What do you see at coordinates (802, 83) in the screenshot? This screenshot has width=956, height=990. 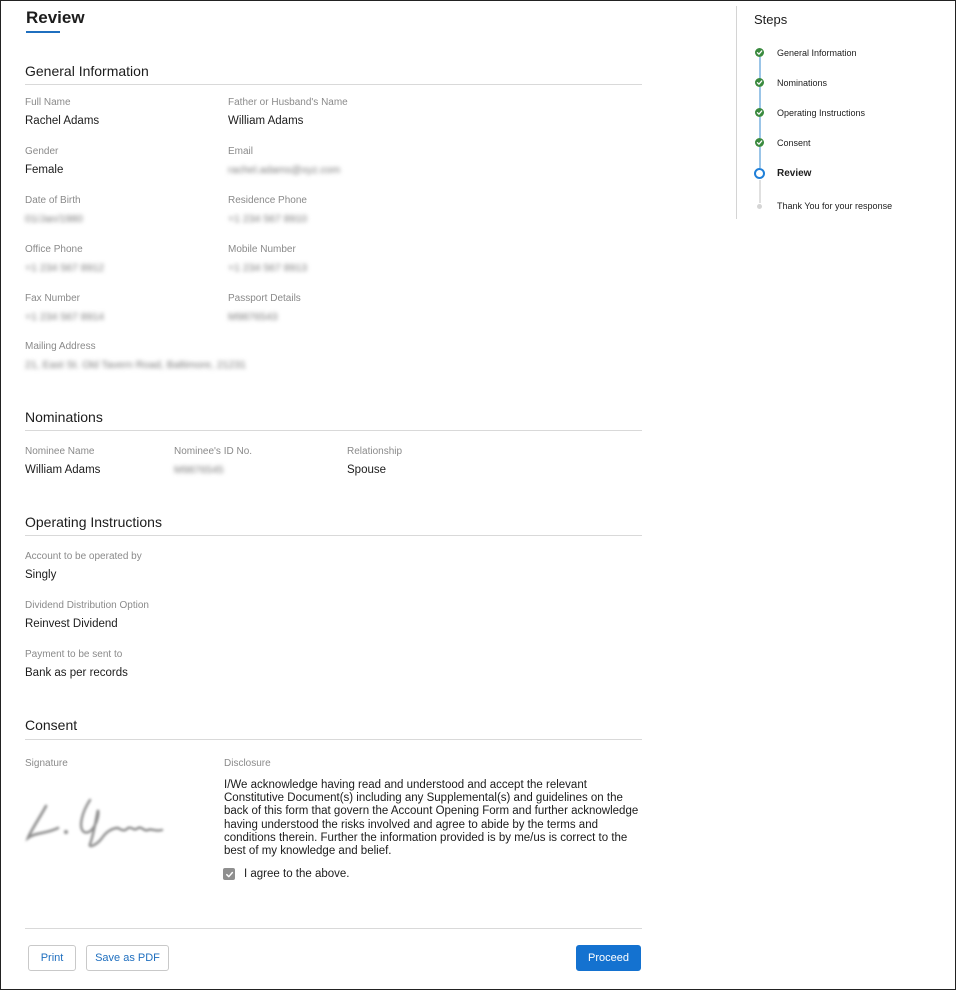 I see `step-label-nominations: Nominations` at bounding box center [802, 83].